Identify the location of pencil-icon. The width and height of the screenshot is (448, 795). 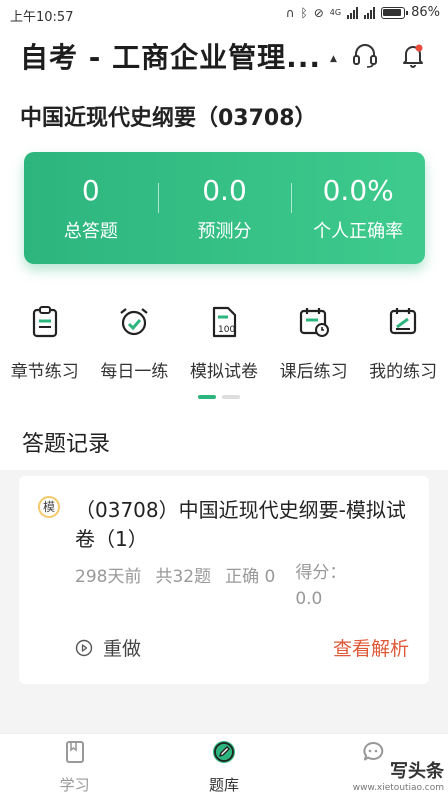
(223, 752).